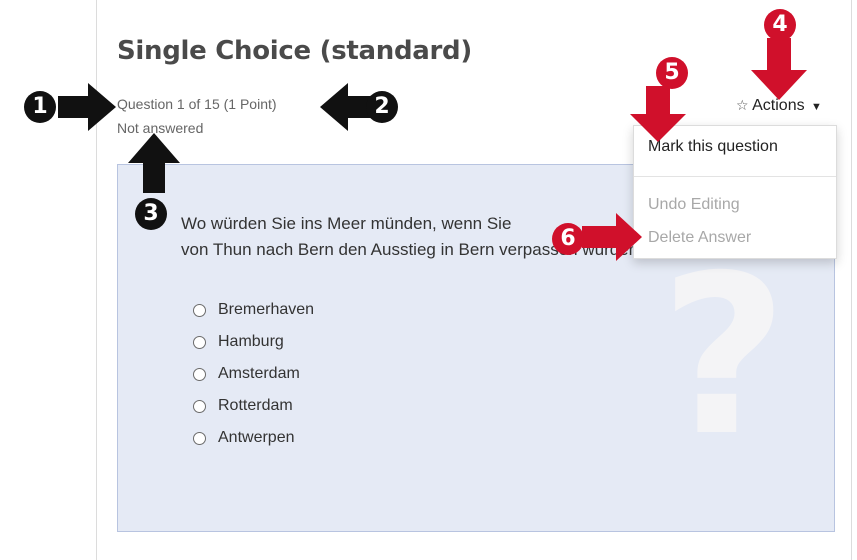 The height and width of the screenshot is (560, 857). Describe the element at coordinates (266, 309) in the screenshot. I see `option-label: Bremerhaven` at that location.